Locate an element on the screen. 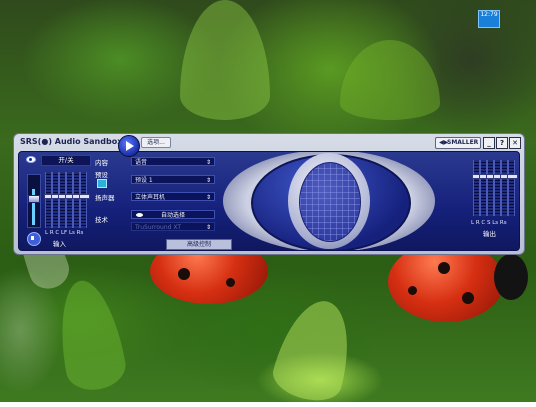 The width and height of the screenshot is (536, 407). meter-rs is located at coordinates (84, 200).